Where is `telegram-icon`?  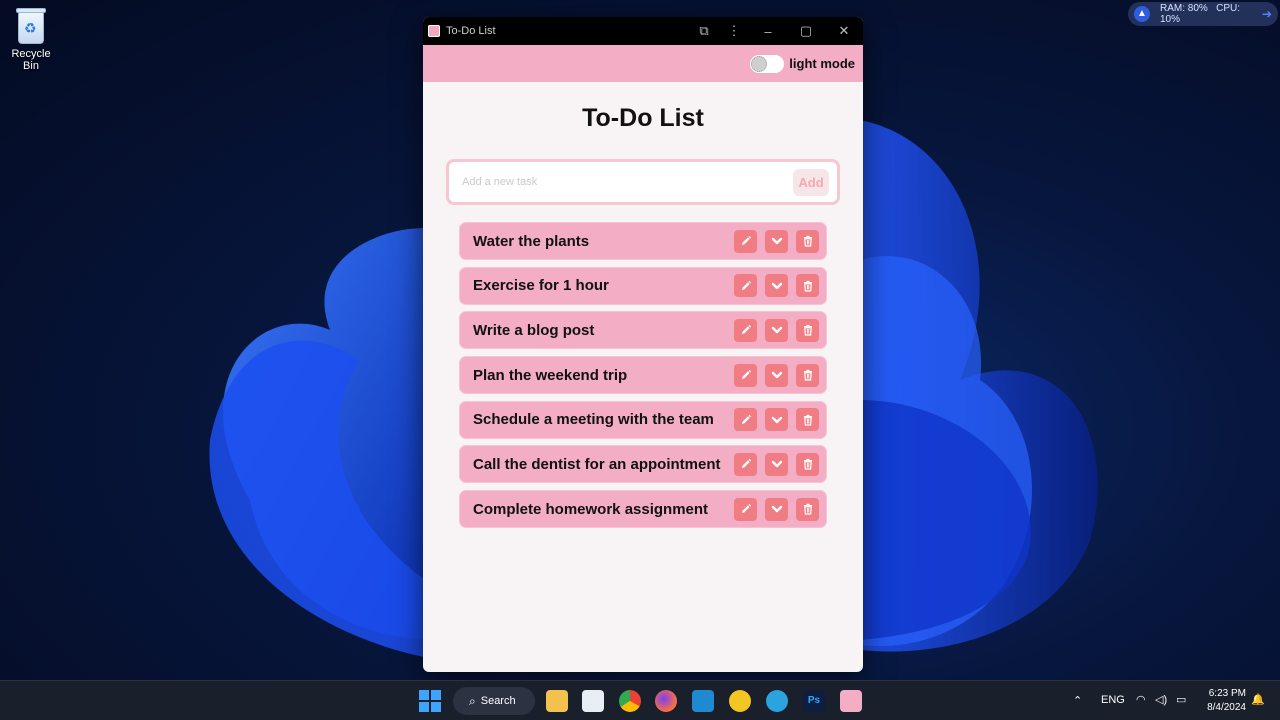 telegram-icon is located at coordinates (777, 701).